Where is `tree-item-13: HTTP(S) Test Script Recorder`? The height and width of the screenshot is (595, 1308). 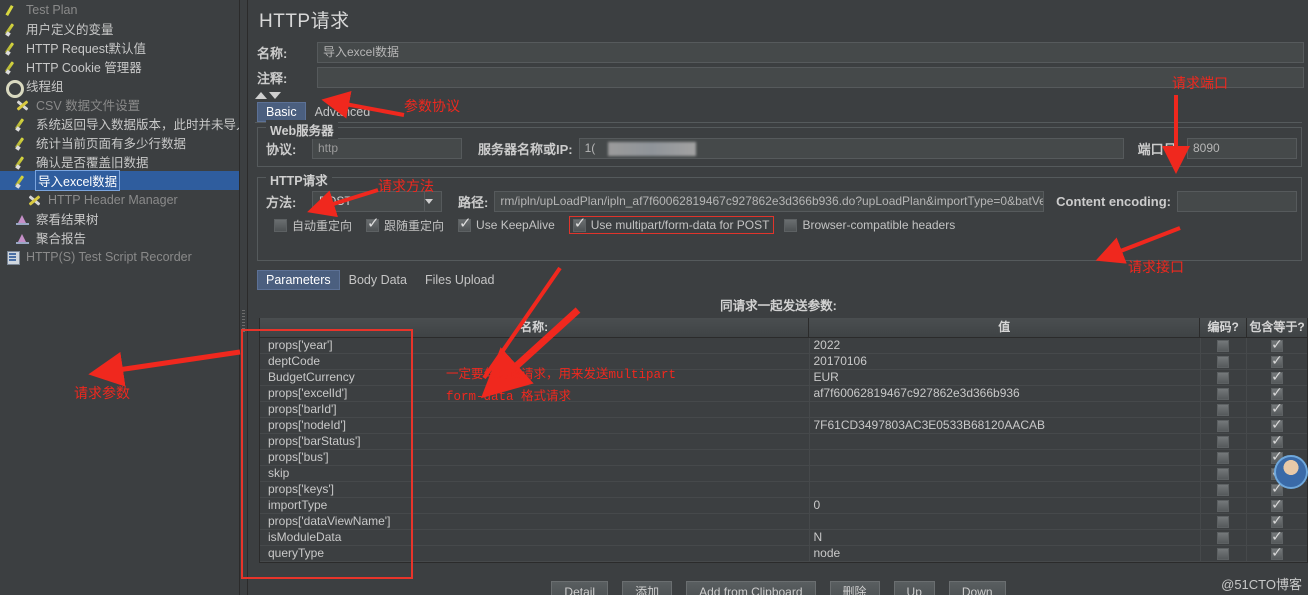 tree-item-13: HTTP(S) Test Script Recorder is located at coordinates (119, 256).